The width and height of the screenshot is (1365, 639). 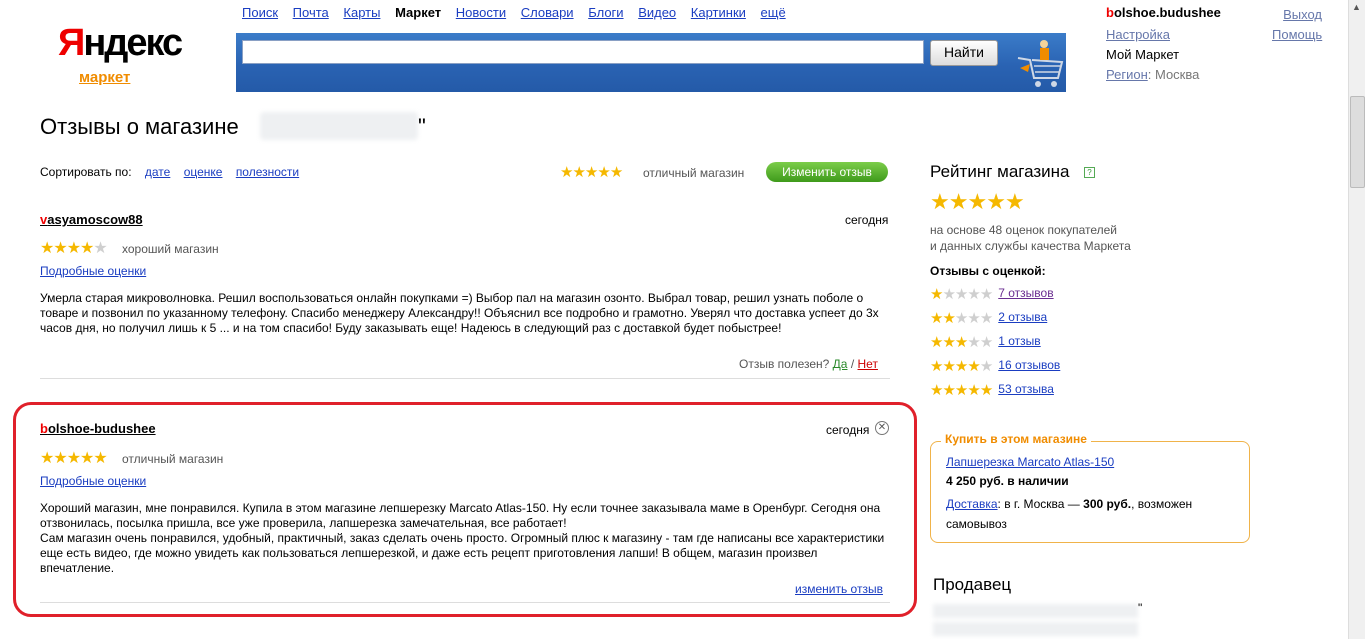 What do you see at coordinates (839, 589) in the screenshot?
I see `edit-review-link: изменить отзыв` at bounding box center [839, 589].